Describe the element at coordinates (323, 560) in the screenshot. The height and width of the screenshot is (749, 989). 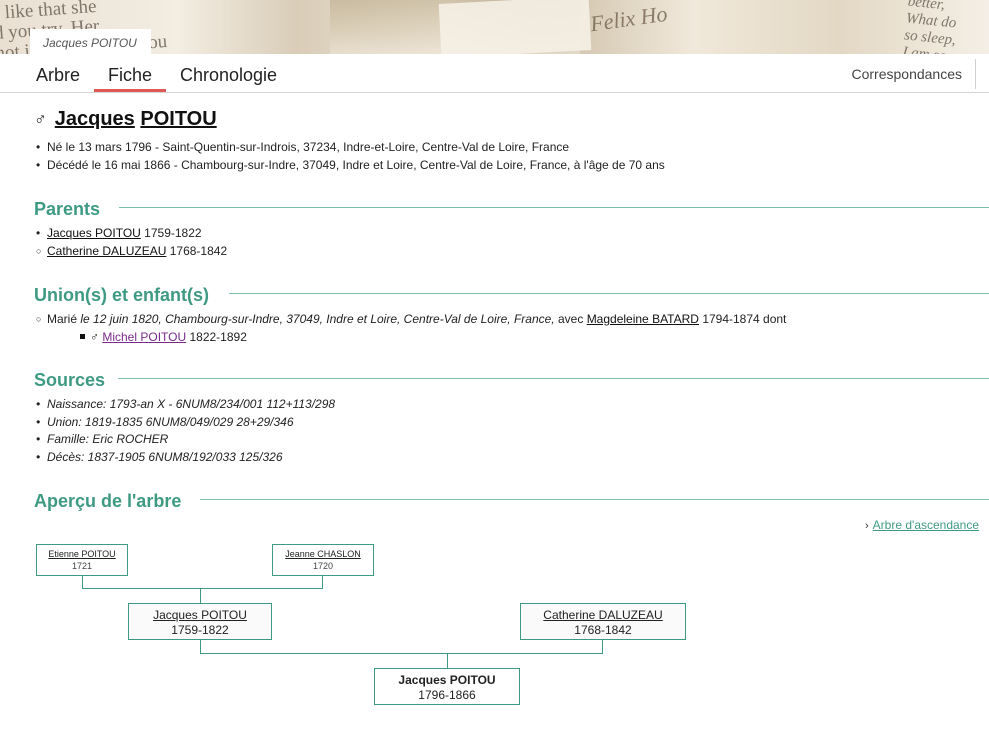
I see `tree-box-grandmother: Jeanne CHASLON 1720` at that location.